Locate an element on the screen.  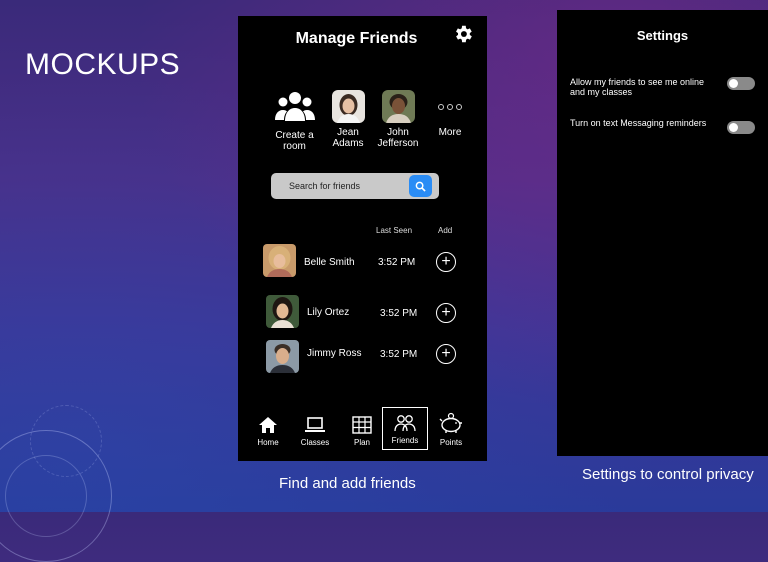
online-visibility-toggle is located at coordinates (741, 83).